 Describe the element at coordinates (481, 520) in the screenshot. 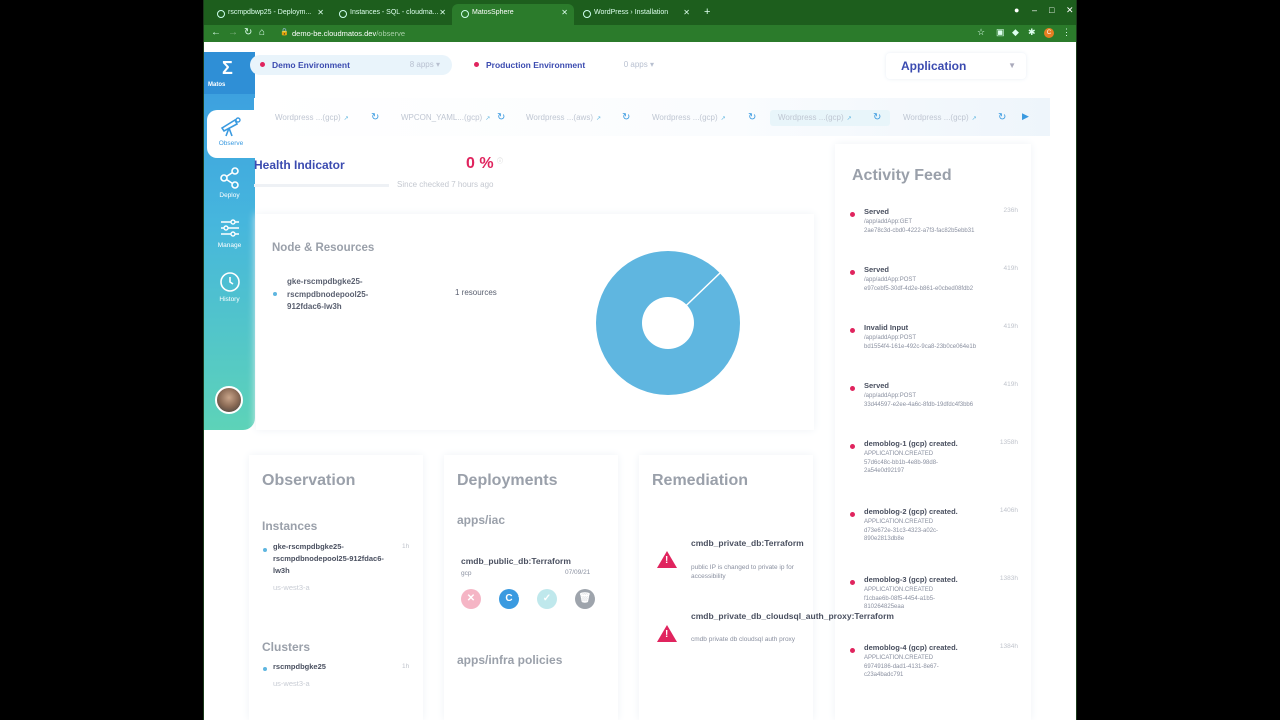

I see `iac-title: apps/iac` at that location.